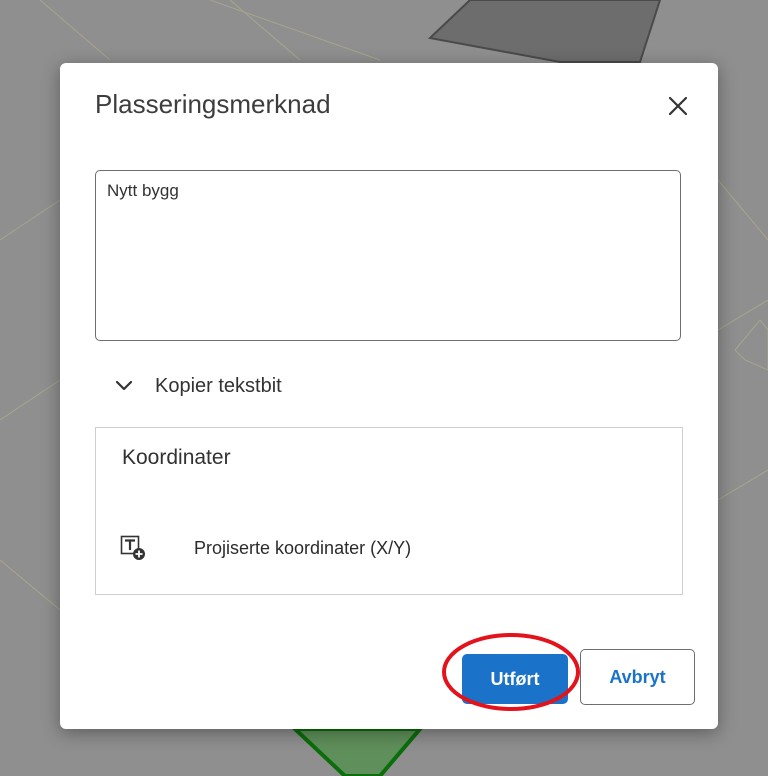  What do you see at coordinates (124, 385) in the screenshot?
I see `chevron-down-icon` at bounding box center [124, 385].